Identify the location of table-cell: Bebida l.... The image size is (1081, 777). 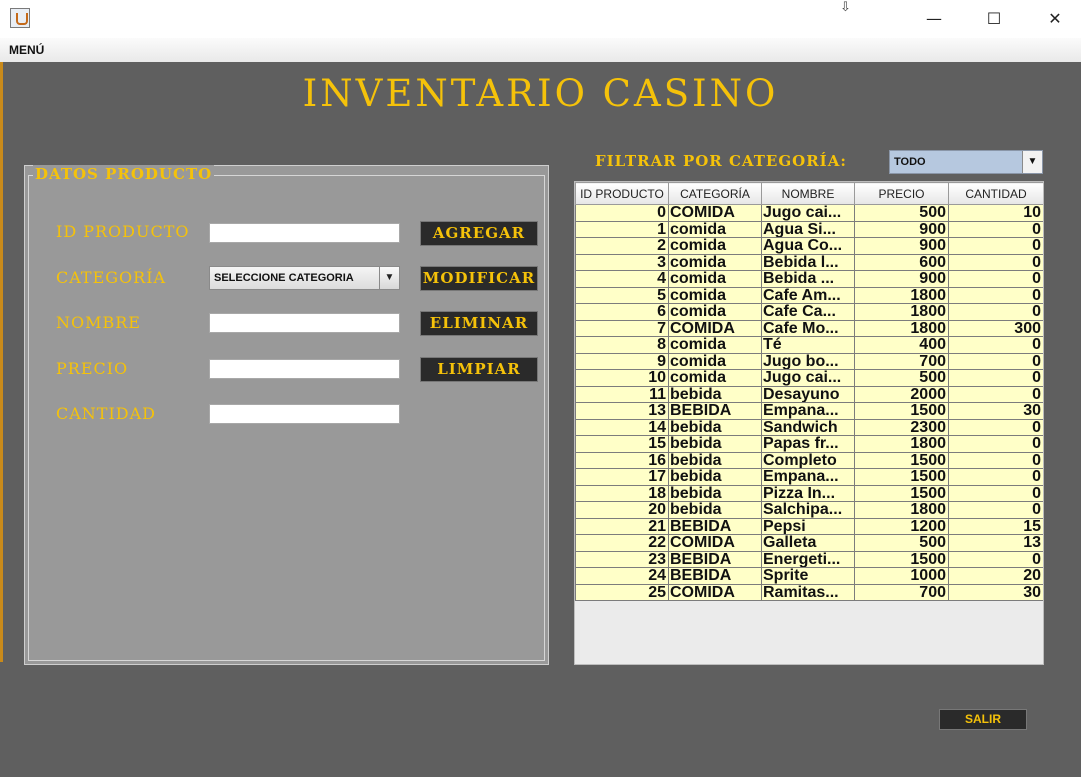
(808, 262).